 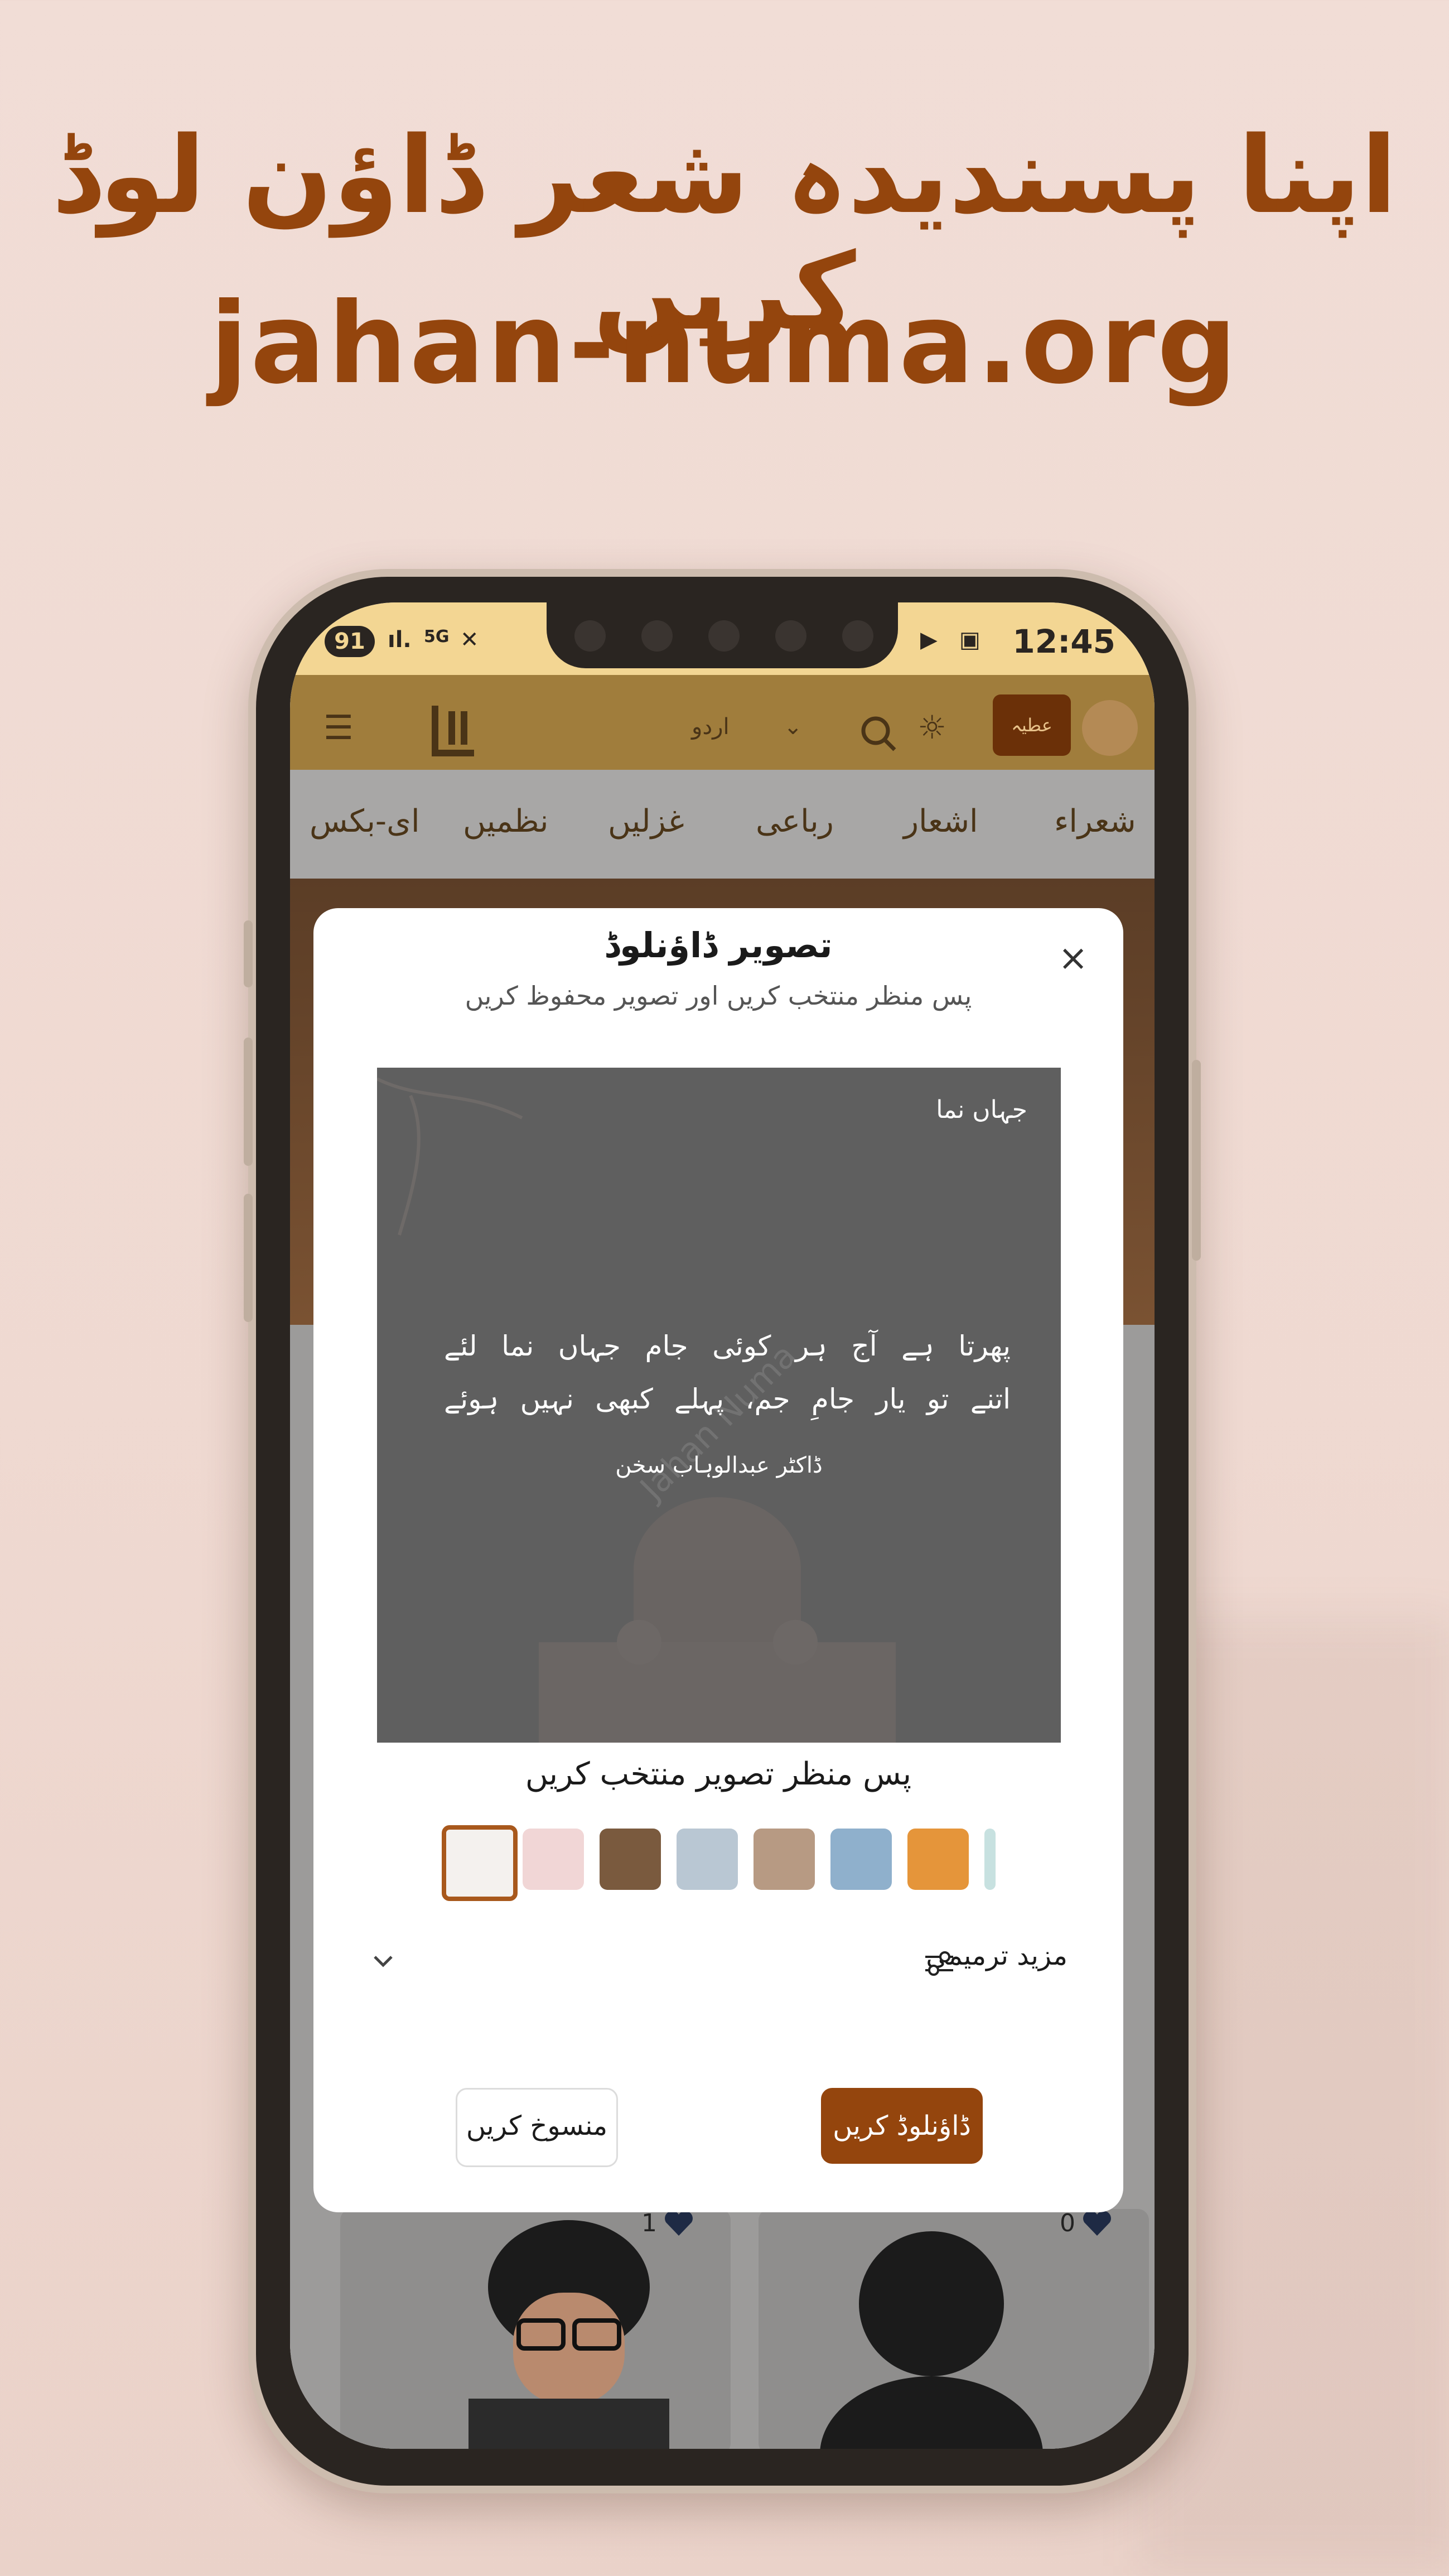 What do you see at coordinates (727, 1399) in the screenshot?
I see `verse-line-2: اتنے تو یار جامِ جم، پہلے کبھی نہیں ہوئے` at bounding box center [727, 1399].